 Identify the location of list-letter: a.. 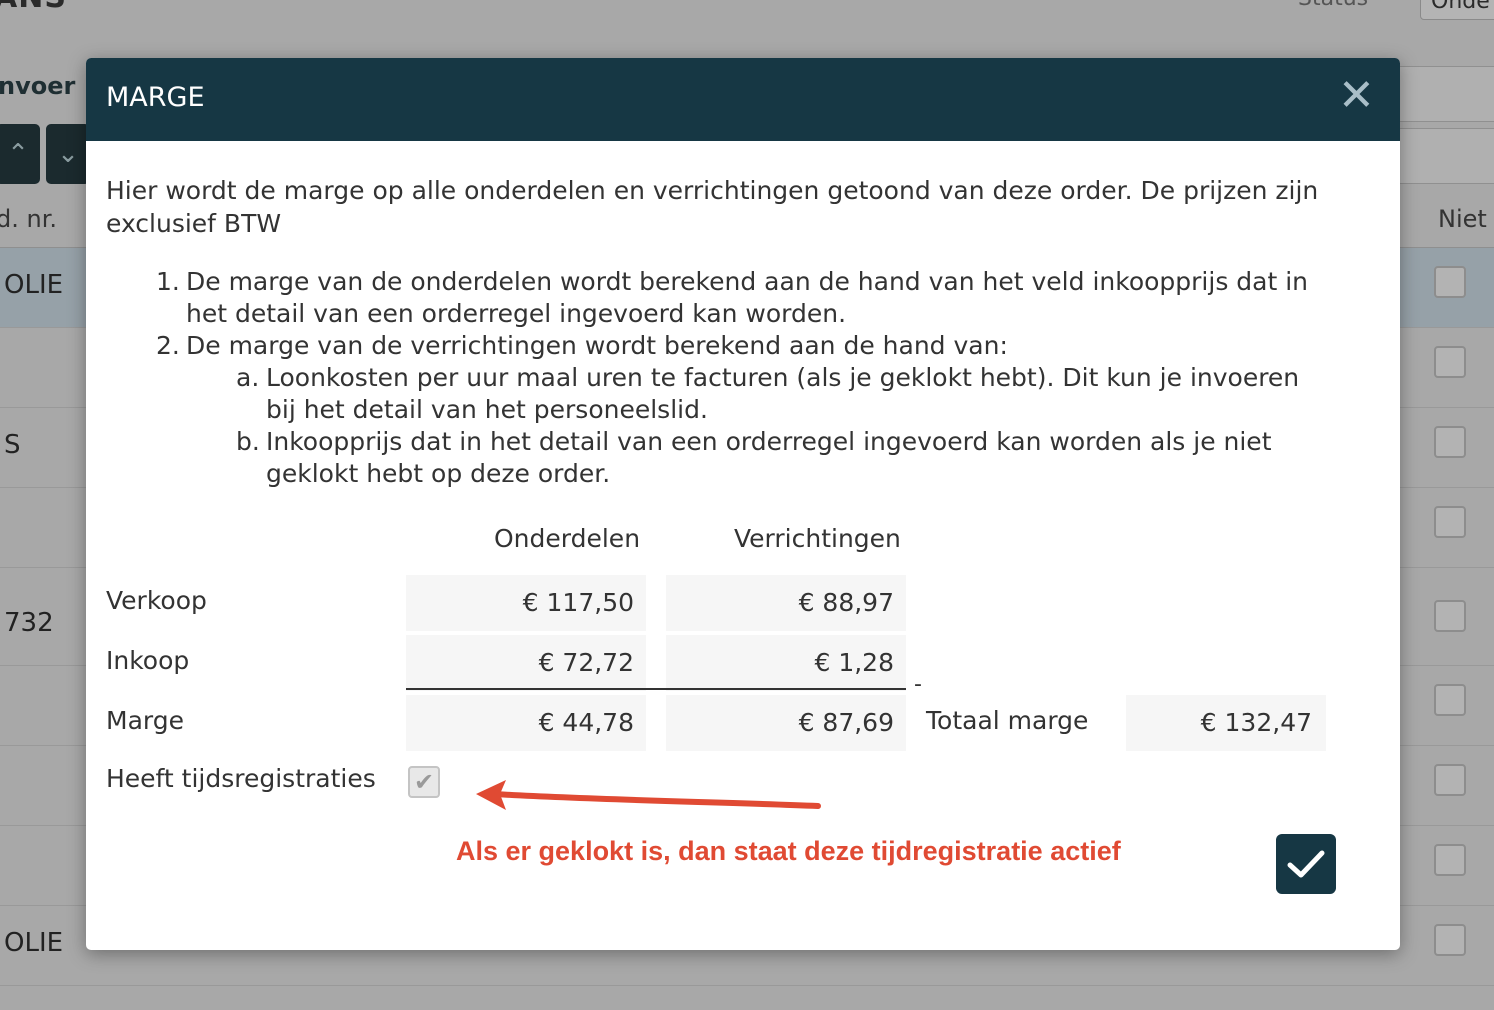
(248, 377).